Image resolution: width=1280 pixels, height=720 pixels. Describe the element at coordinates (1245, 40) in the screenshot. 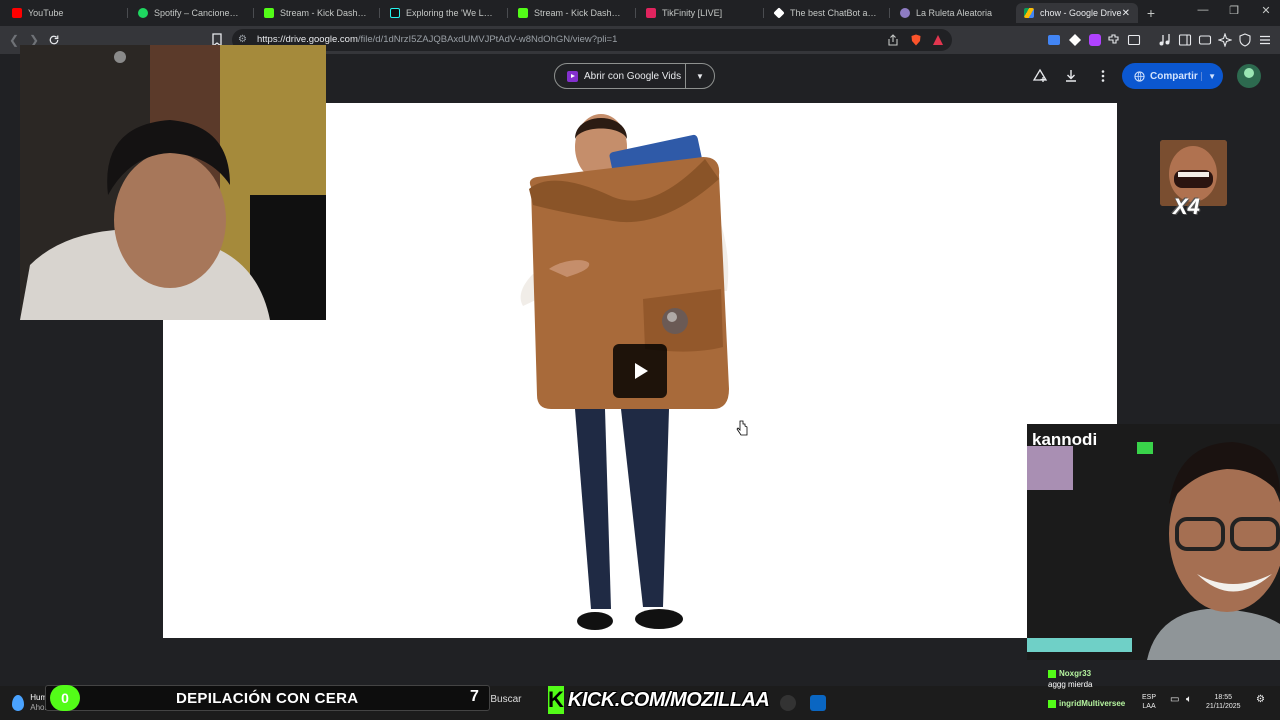

I see `vpn-shield-icon` at that location.